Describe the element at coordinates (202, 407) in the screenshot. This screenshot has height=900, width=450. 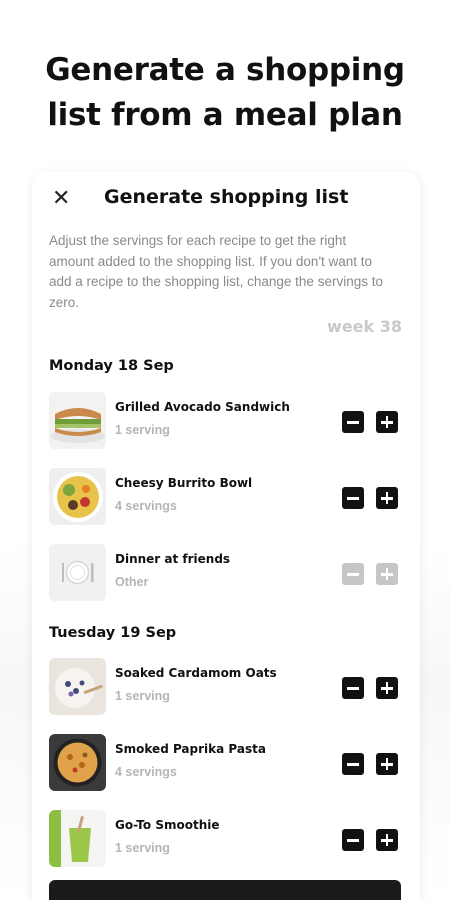
I see `recipe-title: Grilled Avocado Sandwich` at that location.